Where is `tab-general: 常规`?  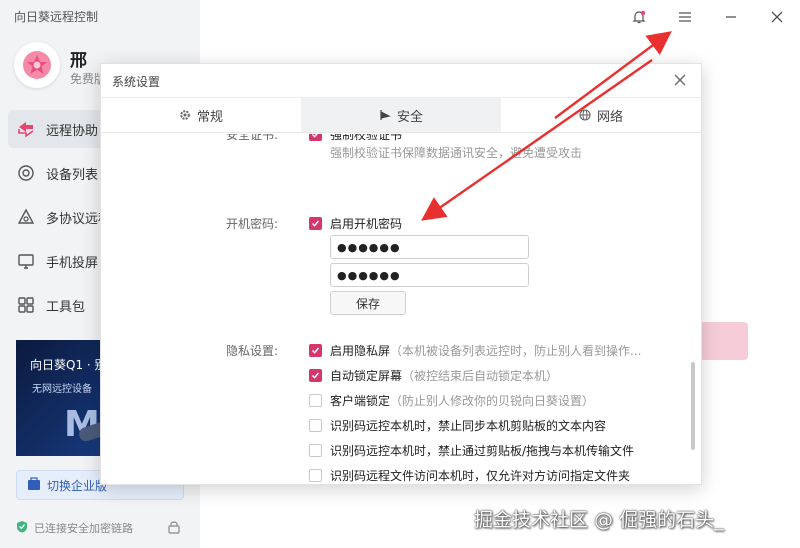
tab-general: 常规 is located at coordinates (201, 115).